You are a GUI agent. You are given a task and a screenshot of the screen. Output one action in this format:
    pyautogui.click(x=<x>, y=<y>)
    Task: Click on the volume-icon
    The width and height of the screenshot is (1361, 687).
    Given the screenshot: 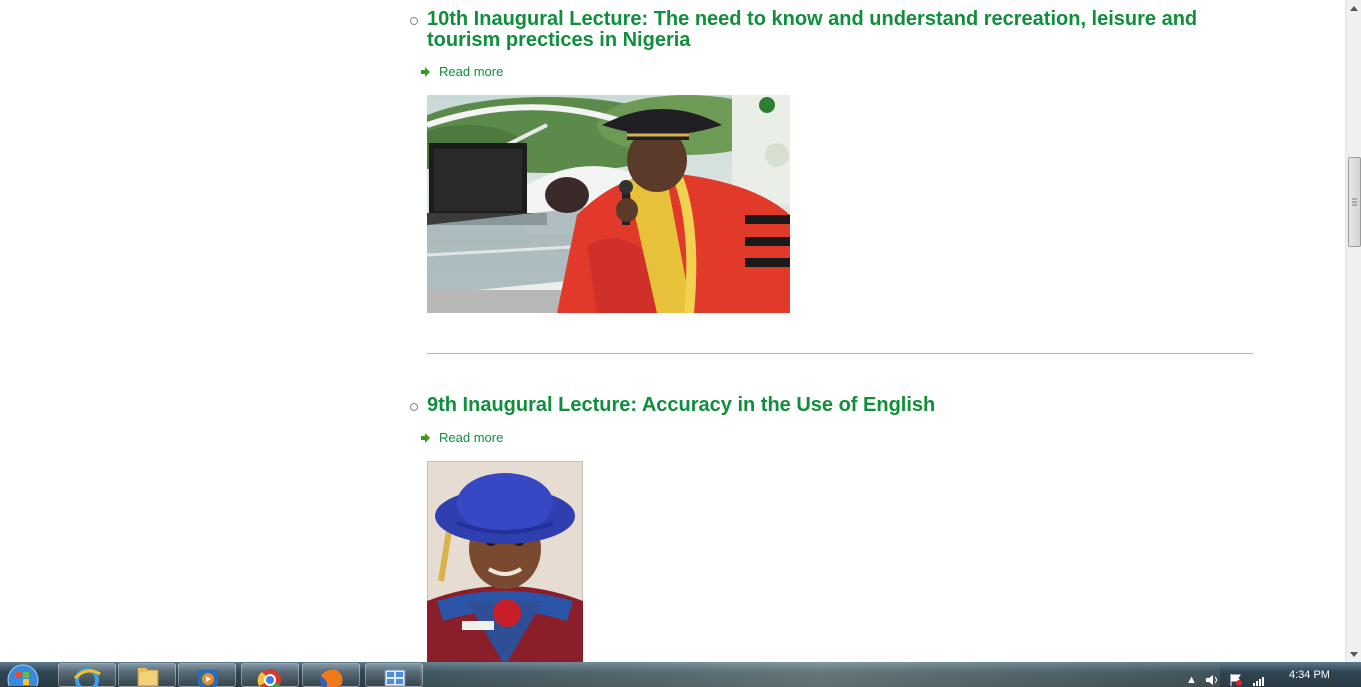 What is the action you would take?
    pyautogui.click(x=1212, y=680)
    